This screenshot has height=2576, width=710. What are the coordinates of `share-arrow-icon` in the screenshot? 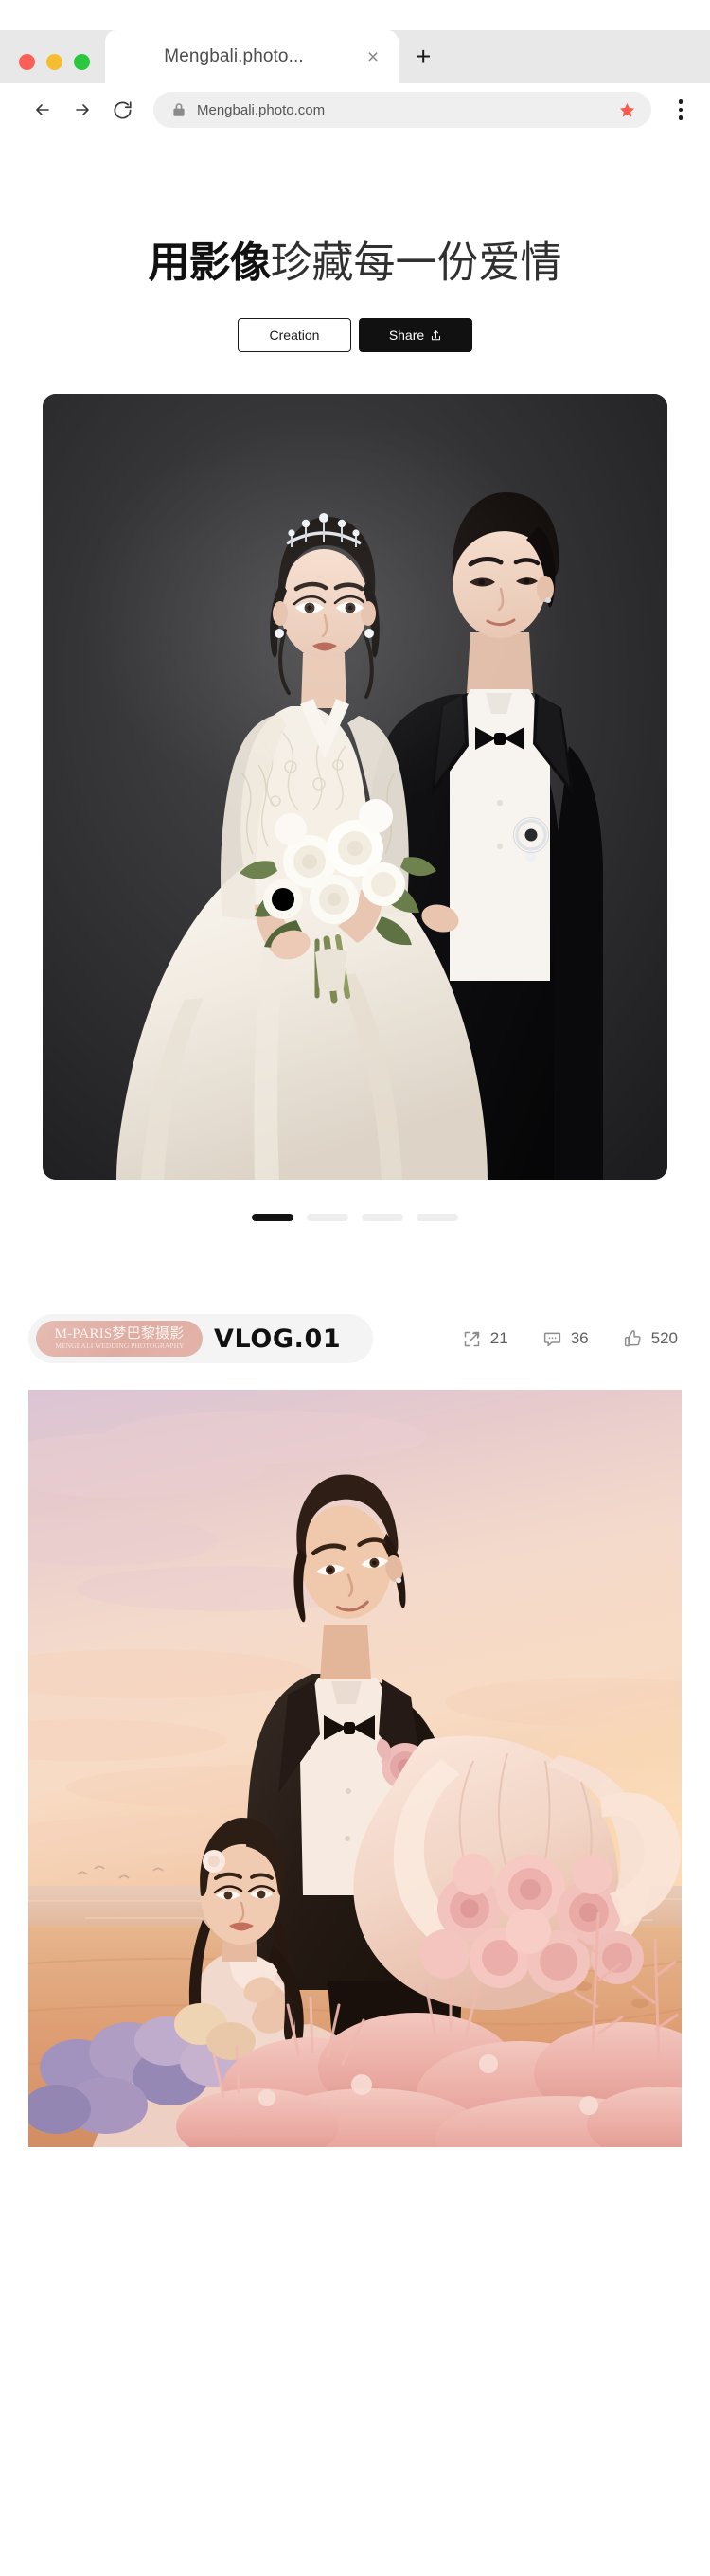 It's located at (472, 1339).